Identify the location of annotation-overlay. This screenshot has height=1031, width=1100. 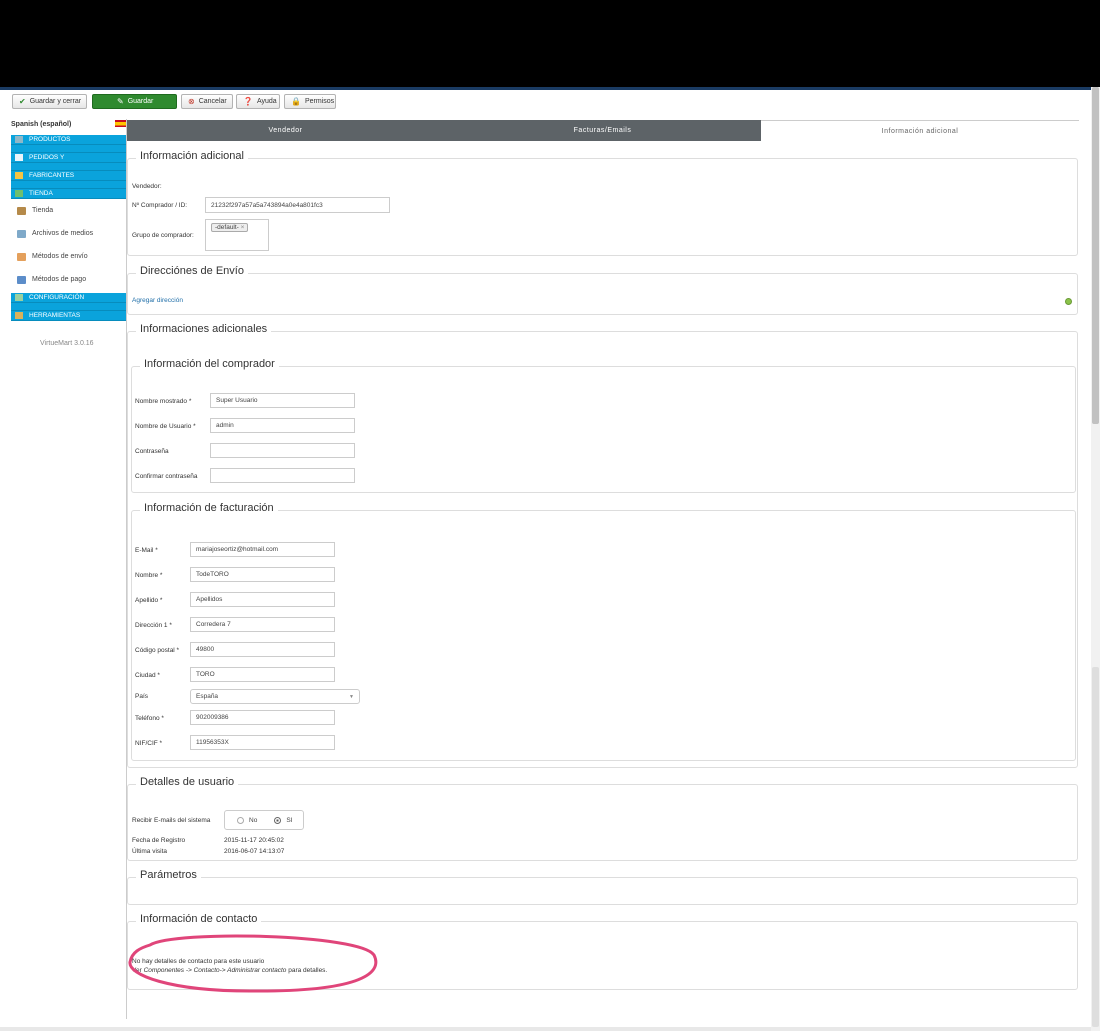
(253, 963).